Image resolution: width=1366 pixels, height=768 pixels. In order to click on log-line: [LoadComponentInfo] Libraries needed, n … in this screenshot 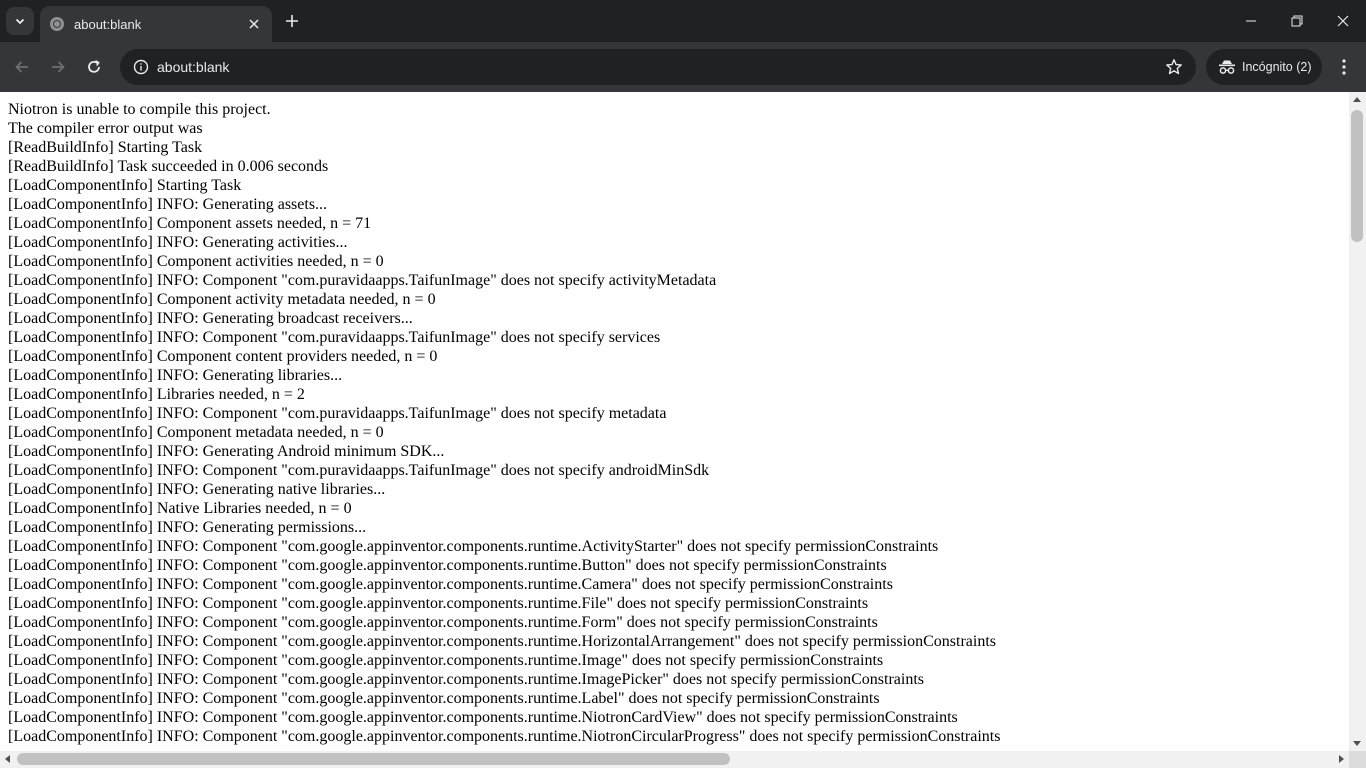, I will do `click(156, 394)`.